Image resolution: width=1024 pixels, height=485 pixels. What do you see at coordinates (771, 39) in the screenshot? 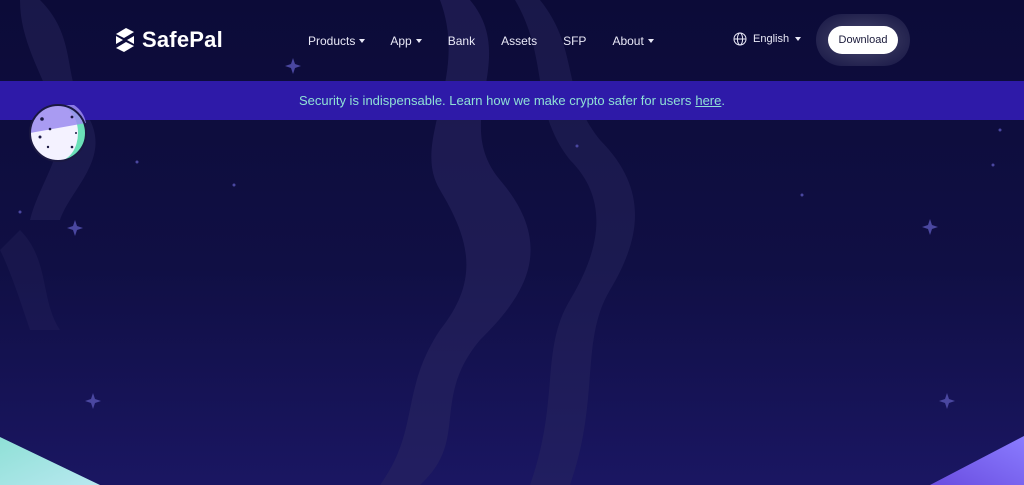
I see `language-label: English` at bounding box center [771, 39].